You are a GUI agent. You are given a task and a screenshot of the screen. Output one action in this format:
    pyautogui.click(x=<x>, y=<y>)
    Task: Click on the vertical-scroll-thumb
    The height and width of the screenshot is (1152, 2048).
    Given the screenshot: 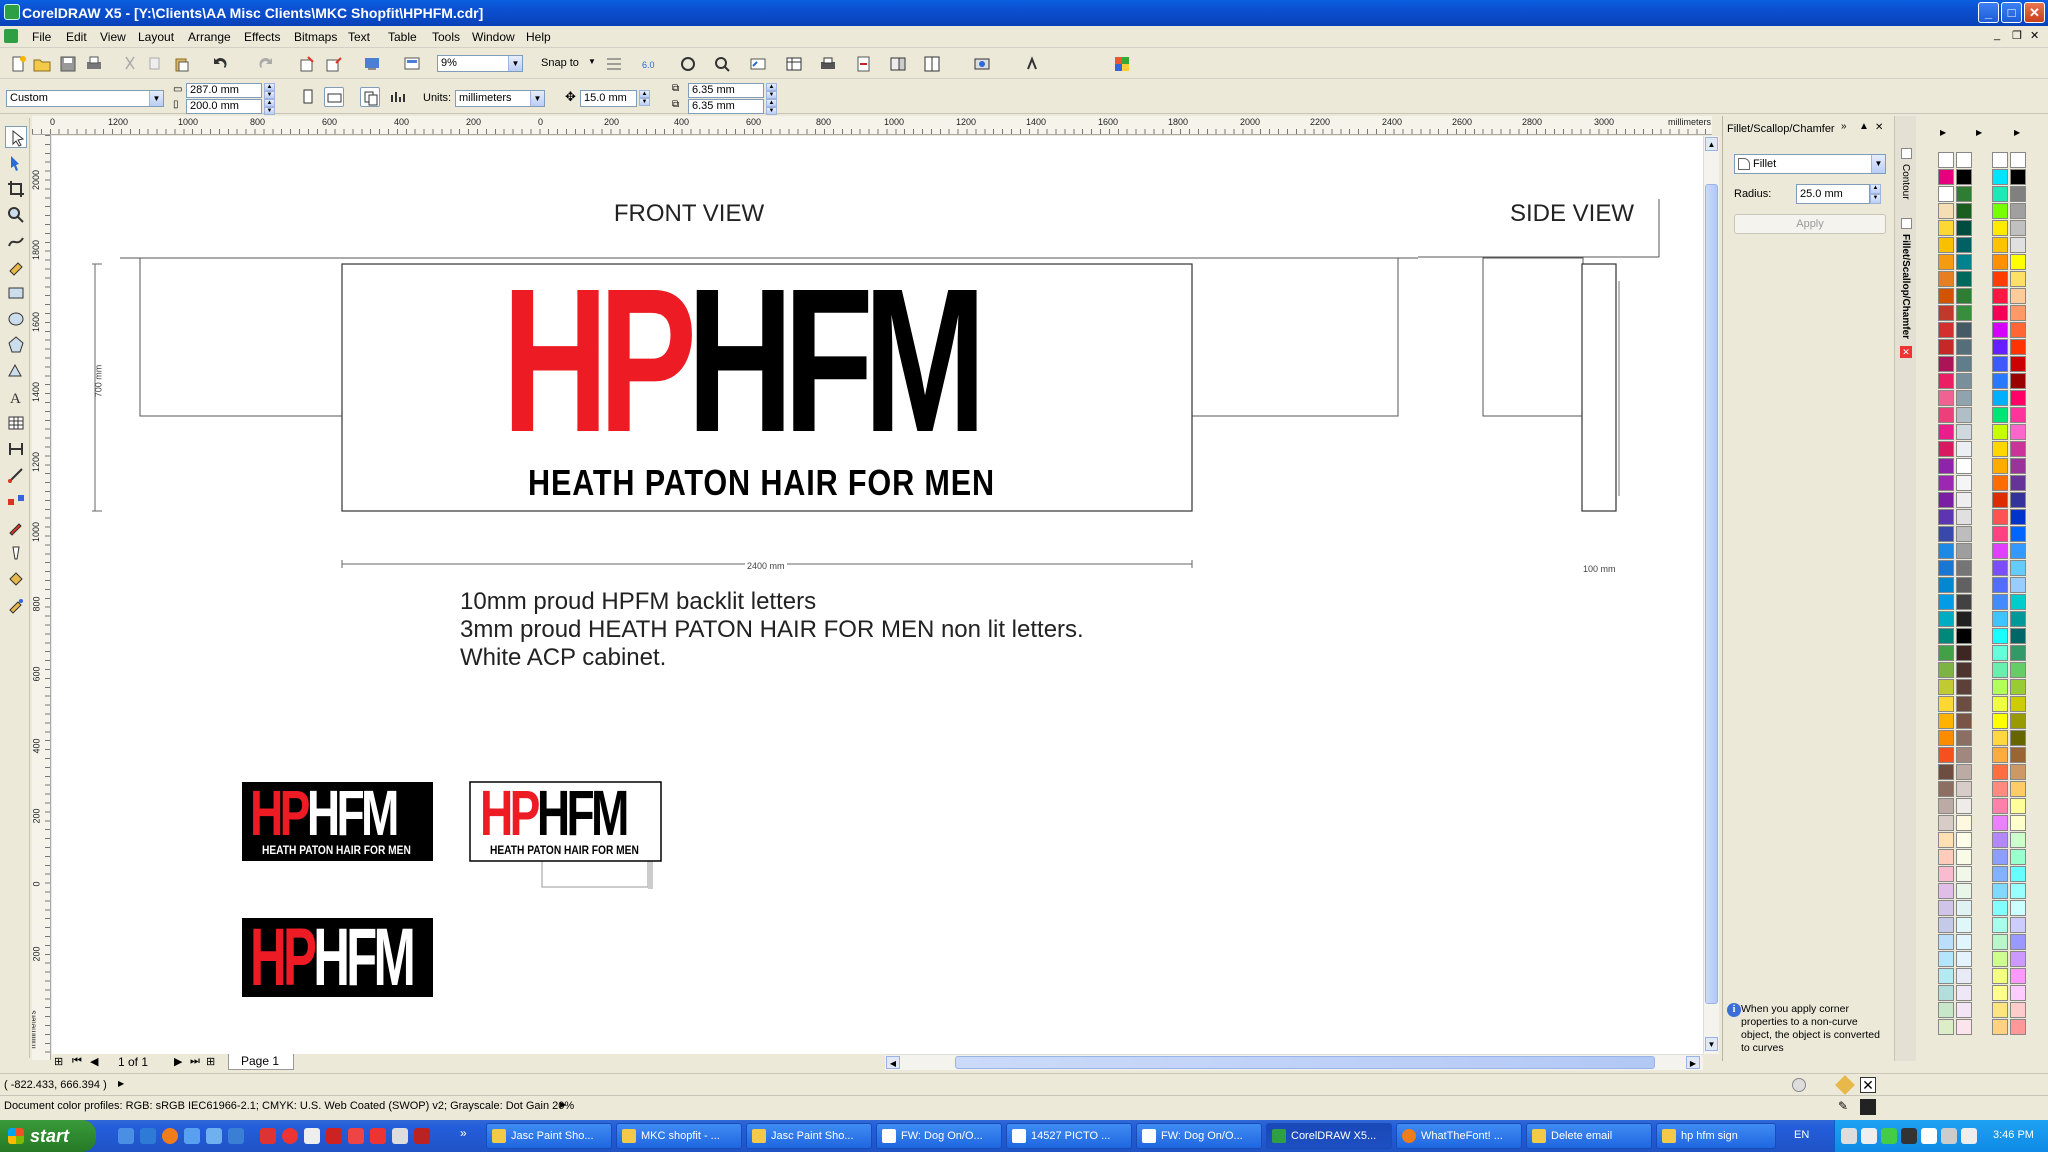 What is the action you would take?
    pyautogui.click(x=1711, y=594)
    